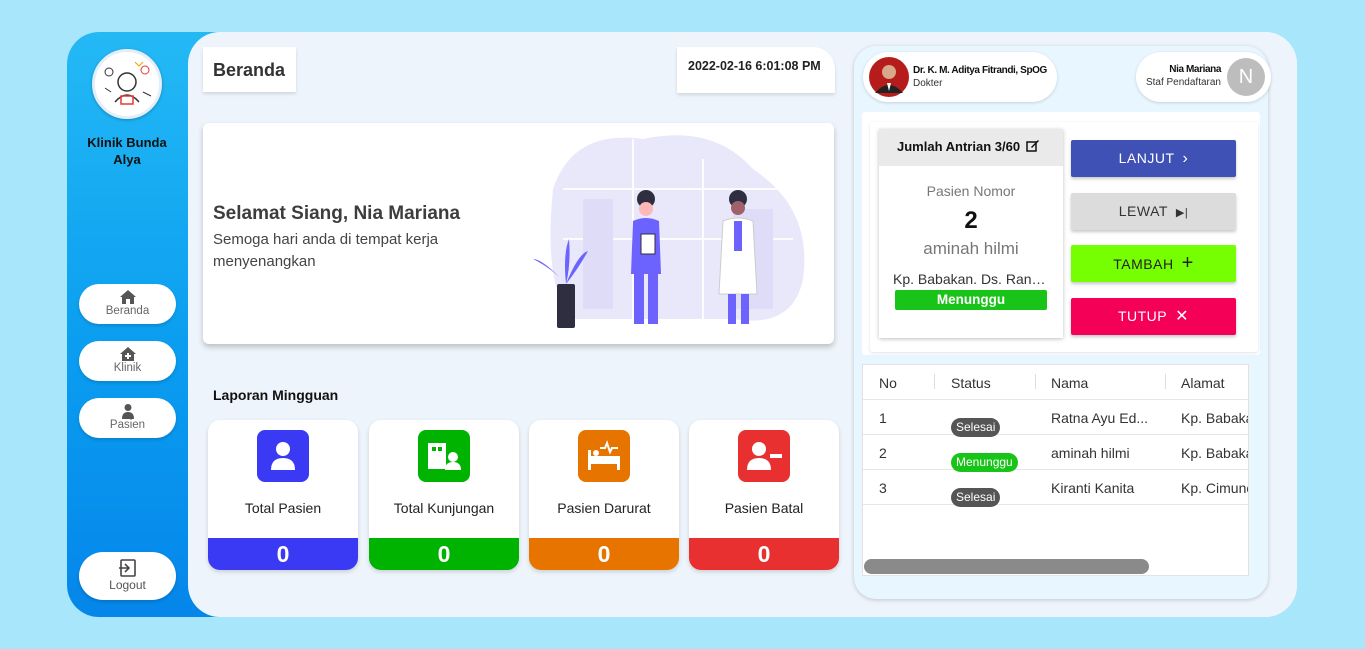  I want to click on total-kunjungan-tile, so click(444, 456).